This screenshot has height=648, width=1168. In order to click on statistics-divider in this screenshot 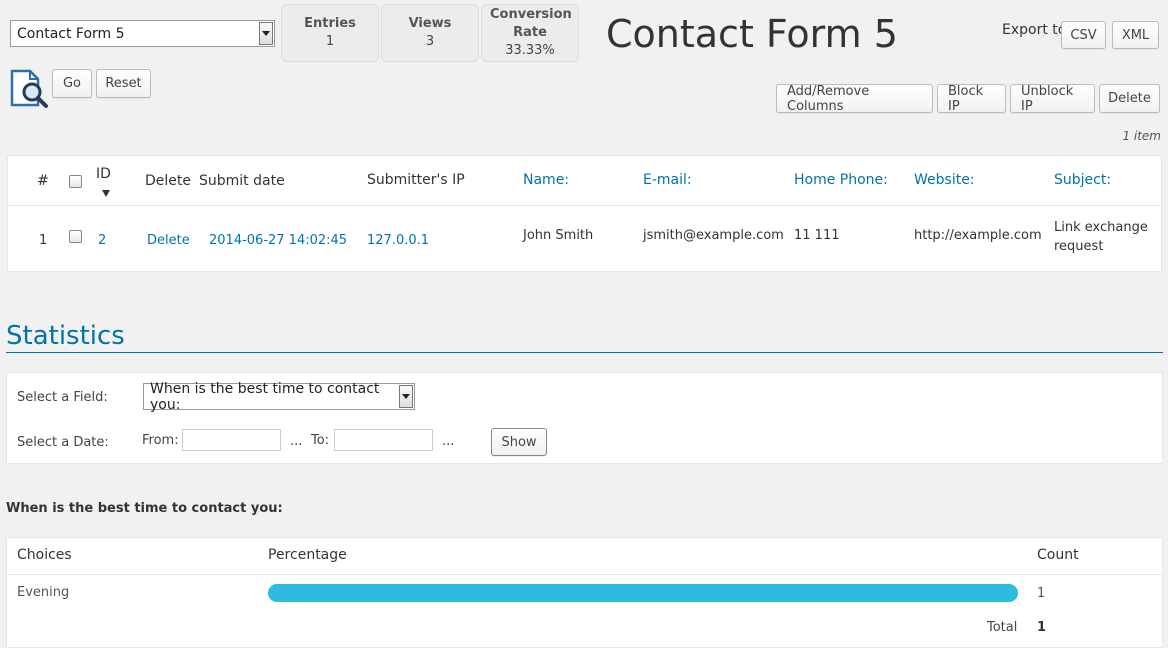, I will do `click(584, 352)`.